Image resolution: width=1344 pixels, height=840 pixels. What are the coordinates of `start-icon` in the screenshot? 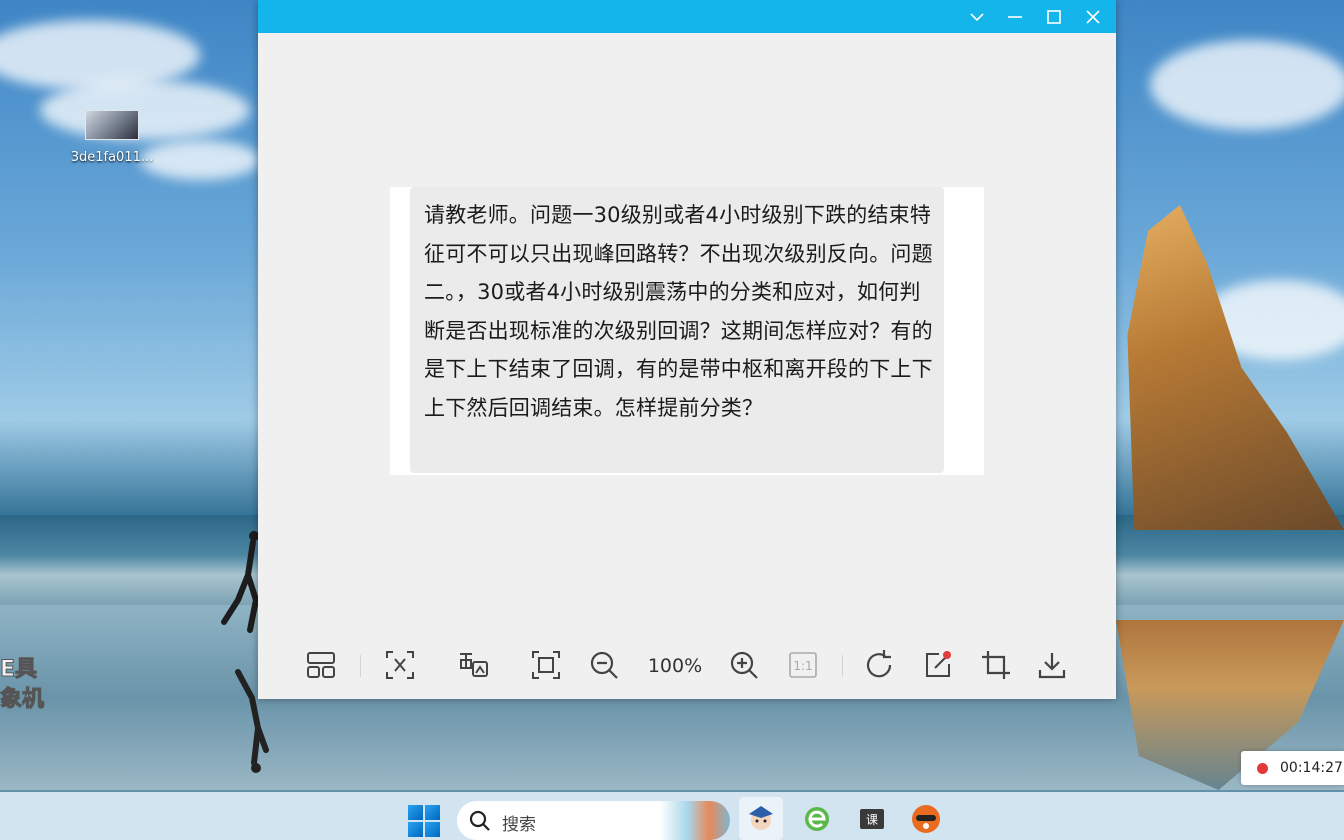 It's located at (424, 821).